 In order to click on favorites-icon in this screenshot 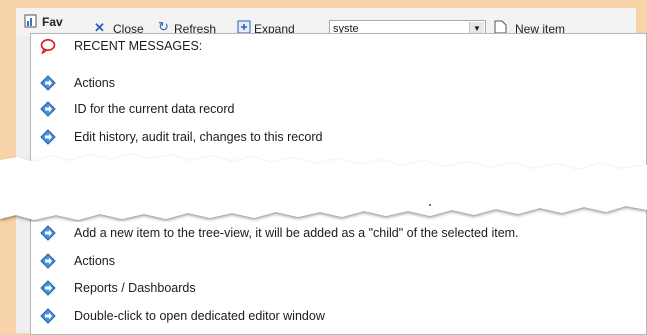, I will do `click(32, 21)`.